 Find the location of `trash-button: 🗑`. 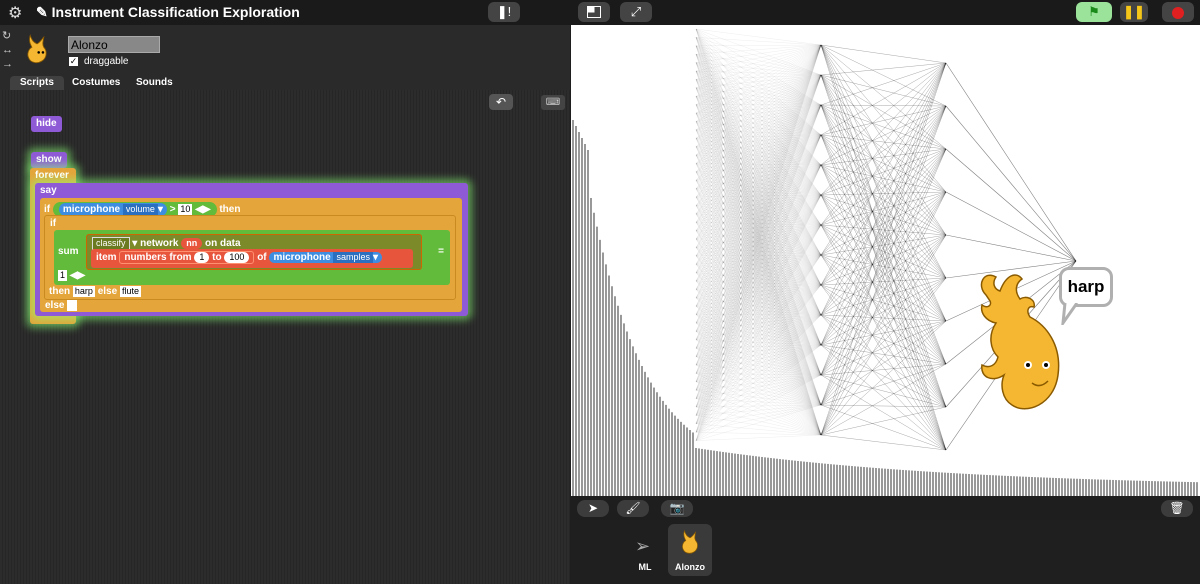

trash-button: 🗑 is located at coordinates (1177, 508).